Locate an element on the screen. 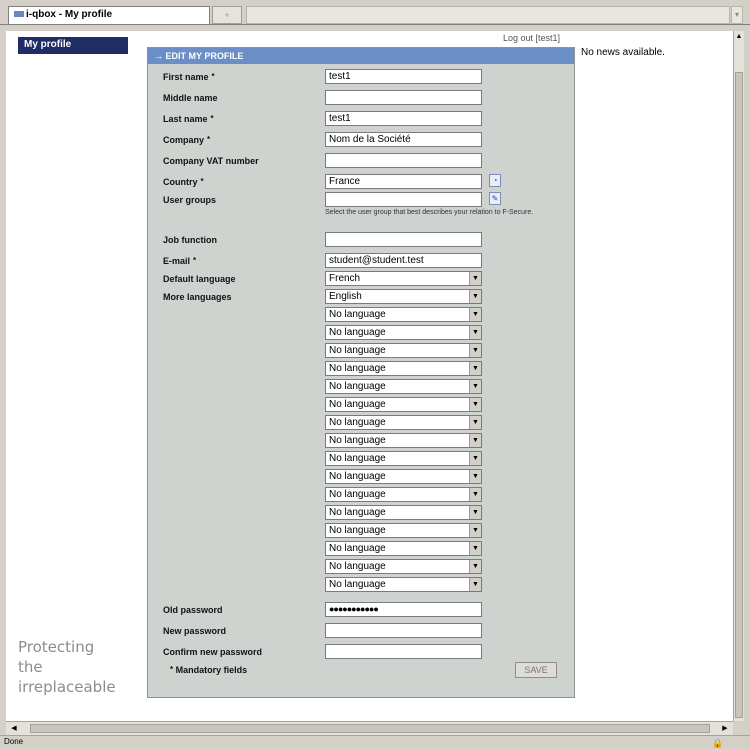 The width and height of the screenshot is (750, 749). old-password-row: Old password ●●●●●●●●●●● is located at coordinates (361, 611).